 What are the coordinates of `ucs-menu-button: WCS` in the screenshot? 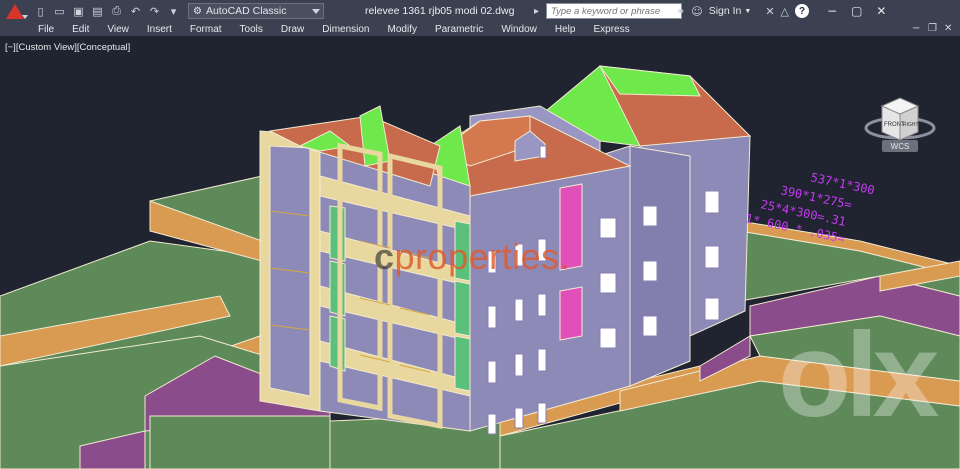 It's located at (900, 146).